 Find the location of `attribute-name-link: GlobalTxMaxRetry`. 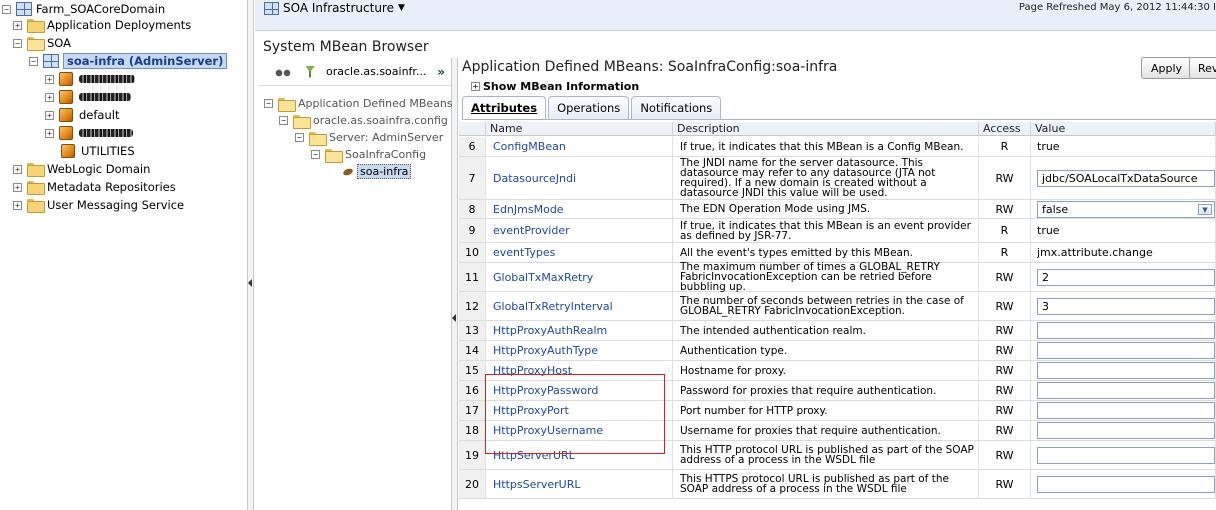

attribute-name-link: GlobalTxMaxRetry is located at coordinates (579, 277).